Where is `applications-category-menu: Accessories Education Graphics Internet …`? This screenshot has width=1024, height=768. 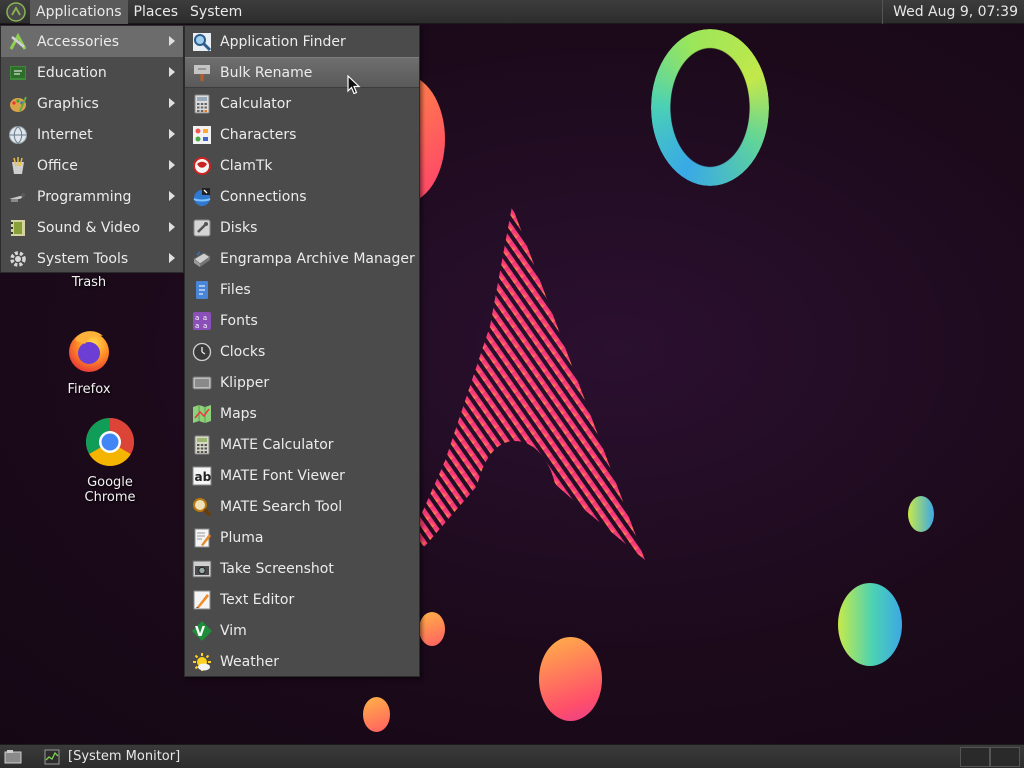 applications-category-menu: Accessories Education Graphics Internet … is located at coordinates (92, 149).